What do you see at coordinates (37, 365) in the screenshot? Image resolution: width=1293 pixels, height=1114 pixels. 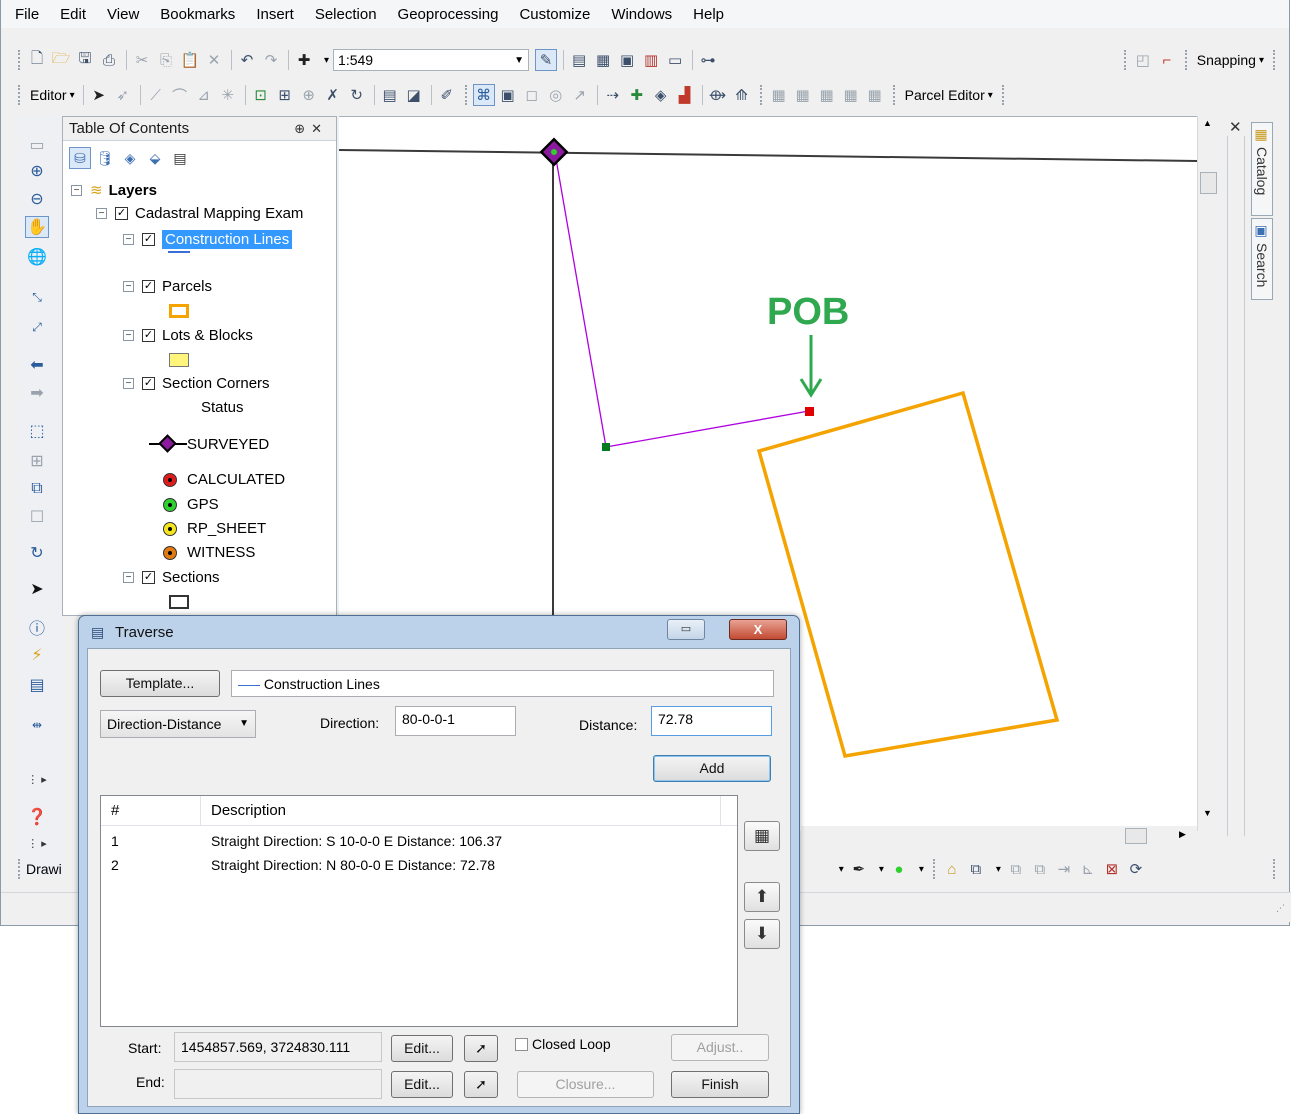 I see `go-back-icon: ⬅` at bounding box center [37, 365].